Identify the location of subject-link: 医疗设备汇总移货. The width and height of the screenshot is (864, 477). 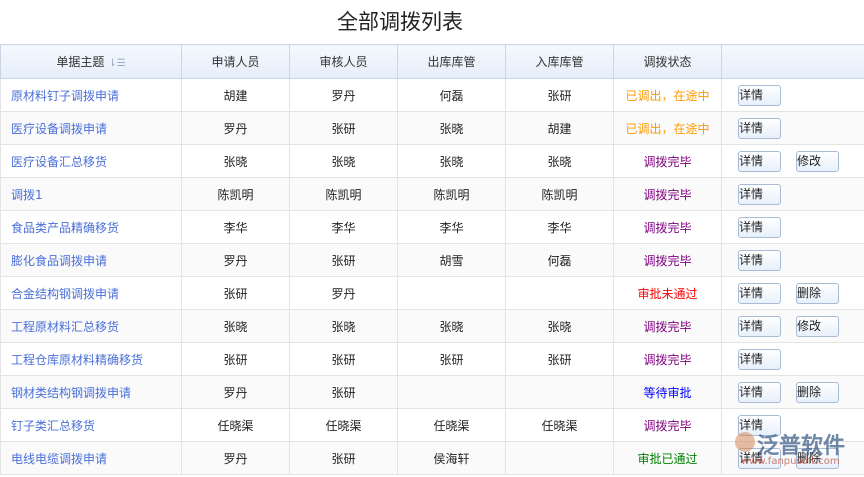
(91, 161).